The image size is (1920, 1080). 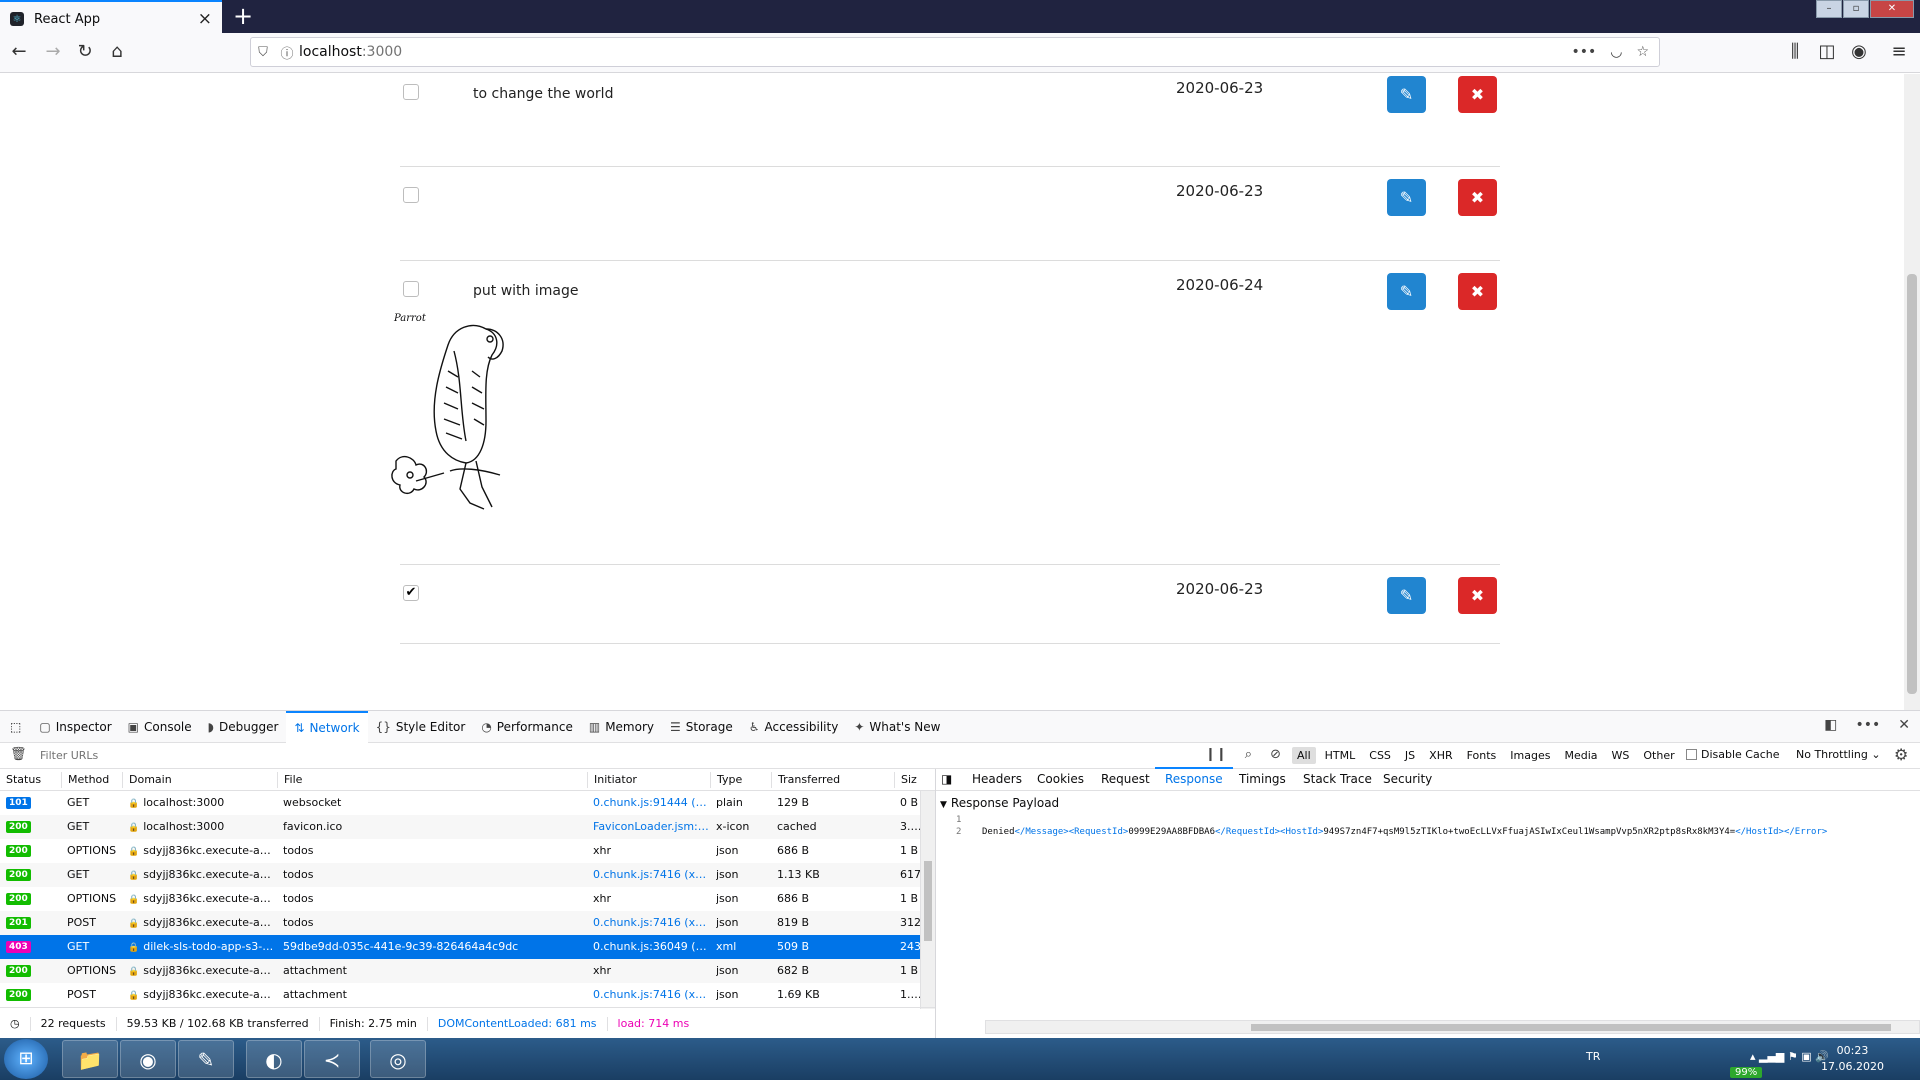 What do you see at coordinates (263, 52) in the screenshot?
I see `shield-icon: ⛉` at bounding box center [263, 52].